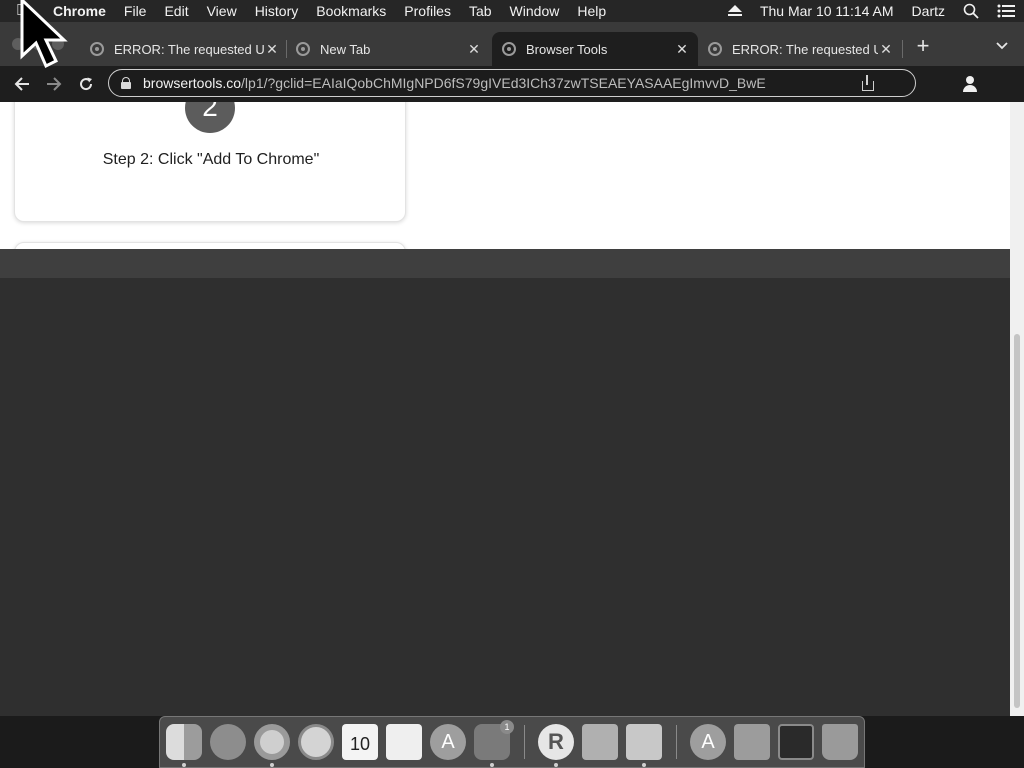 The height and width of the screenshot is (768, 1024). Describe the element at coordinates (126, 83) in the screenshot. I see `lock-icon` at that location.